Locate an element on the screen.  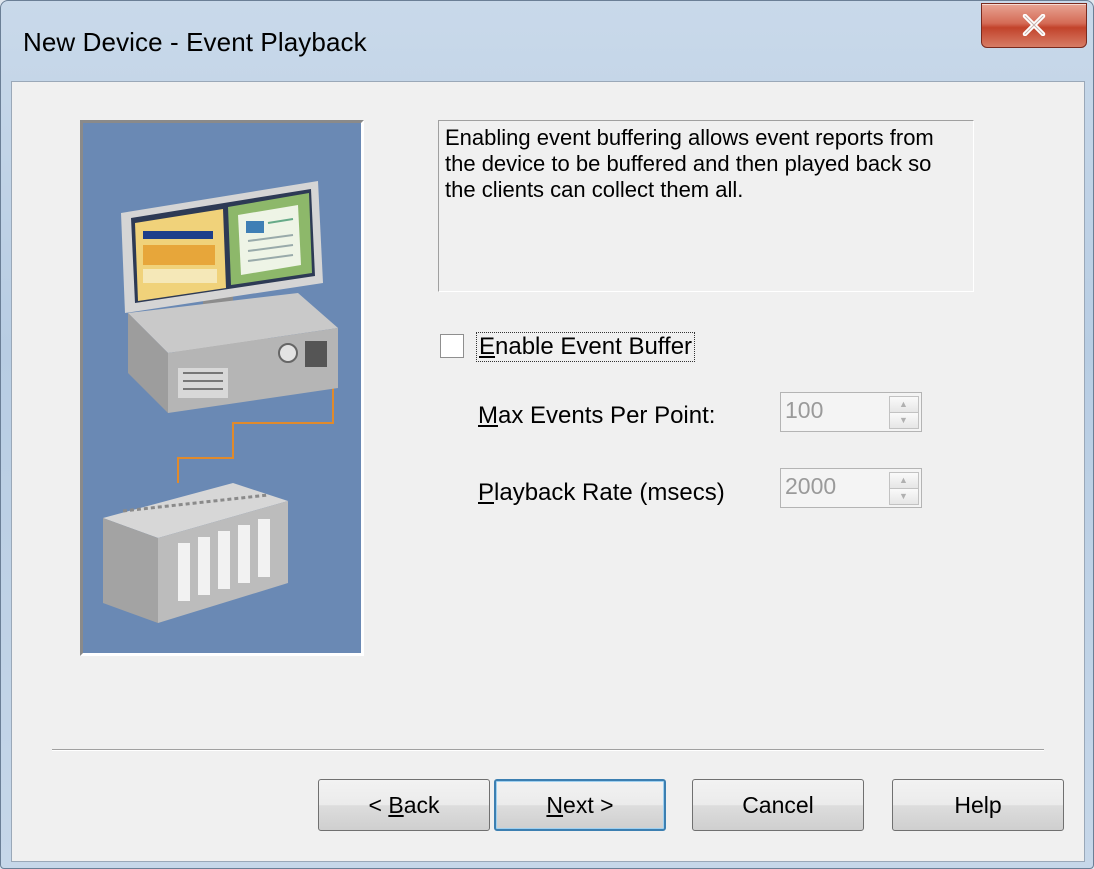
enable-event-buffer-label: Enable Event Buffer is located at coordinates (586, 347).